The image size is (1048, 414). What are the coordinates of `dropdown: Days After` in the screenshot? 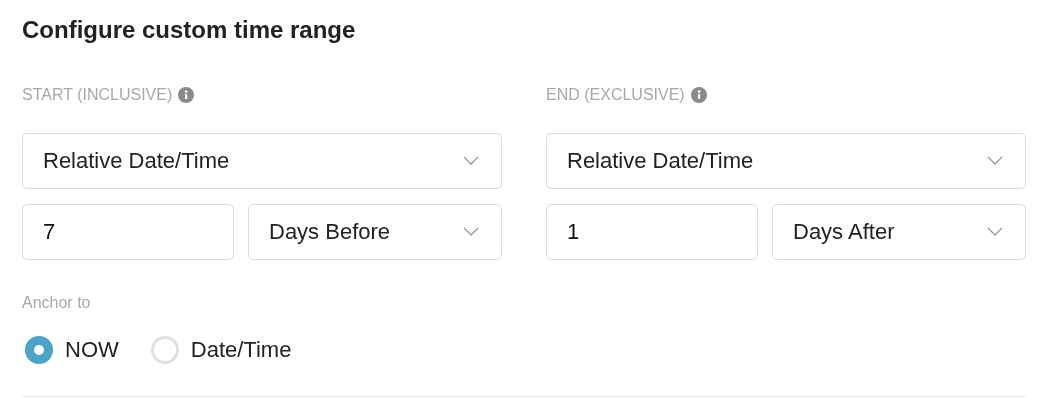 It's located at (899, 232).